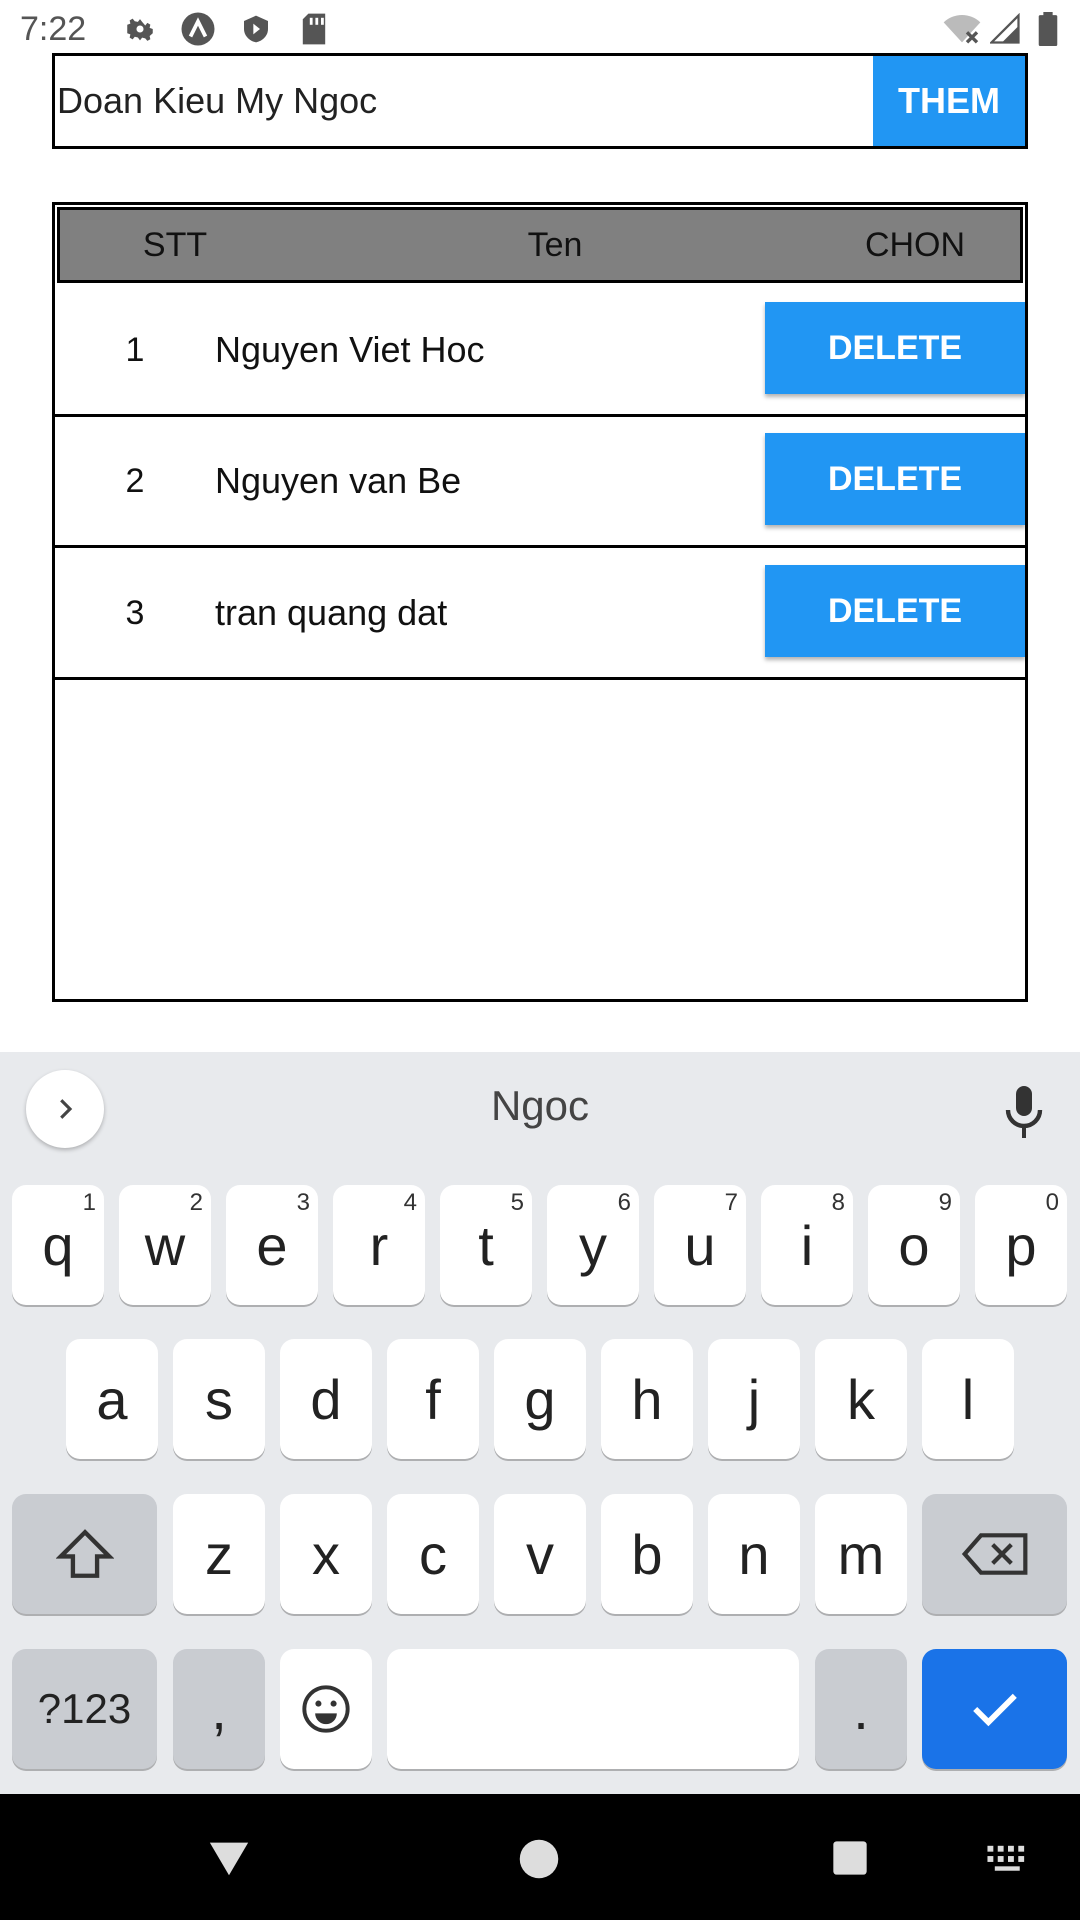 The image size is (1080, 1920). Describe the element at coordinates (135, 350) in the screenshot. I see `row-stt: 1` at that location.